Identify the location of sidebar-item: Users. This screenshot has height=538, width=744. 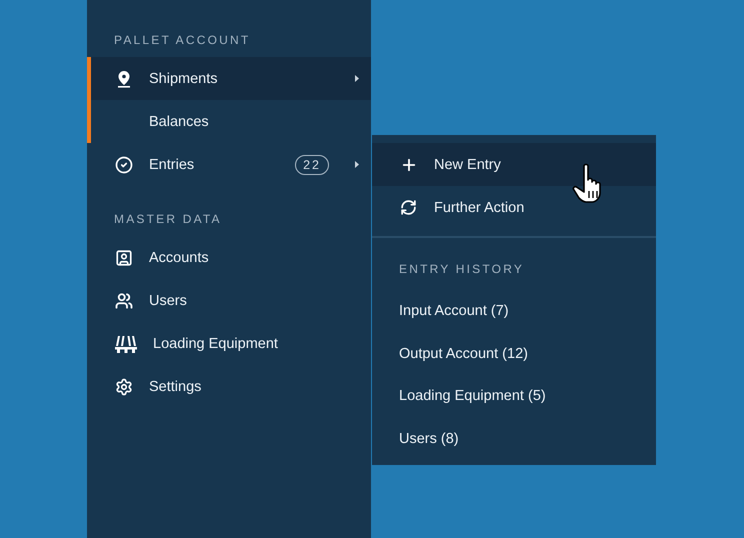
(229, 300).